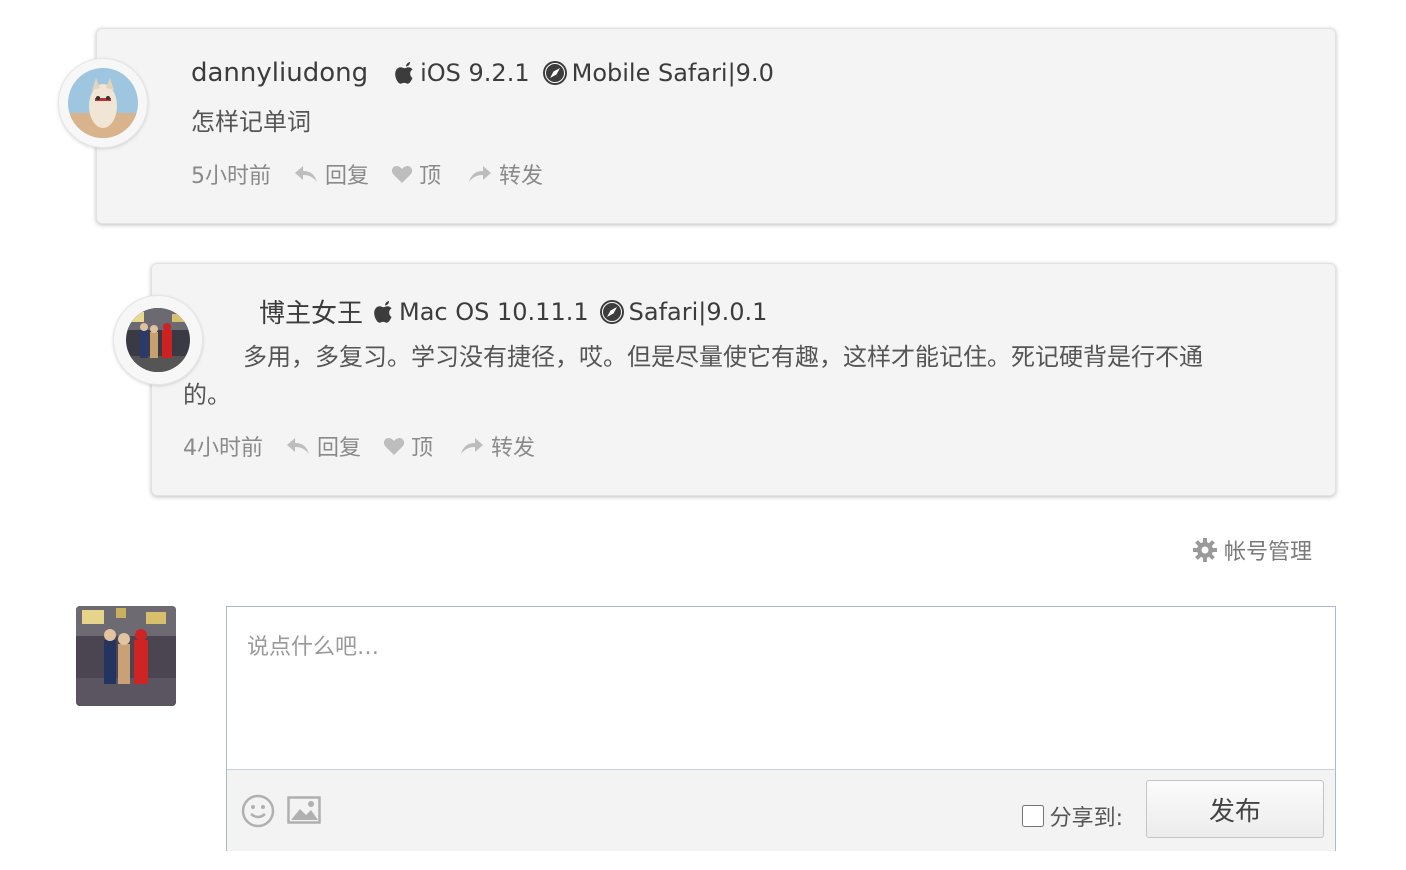 The image size is (1406, 870). I want to click on comment-time: 5小时前, so click(231, 176).